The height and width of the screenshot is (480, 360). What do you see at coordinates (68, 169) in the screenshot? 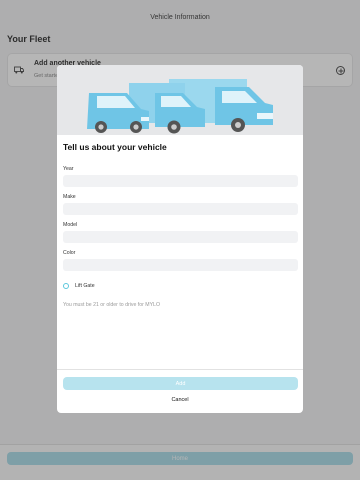
I see `year-label: Year` at bounding box center [68, 169].